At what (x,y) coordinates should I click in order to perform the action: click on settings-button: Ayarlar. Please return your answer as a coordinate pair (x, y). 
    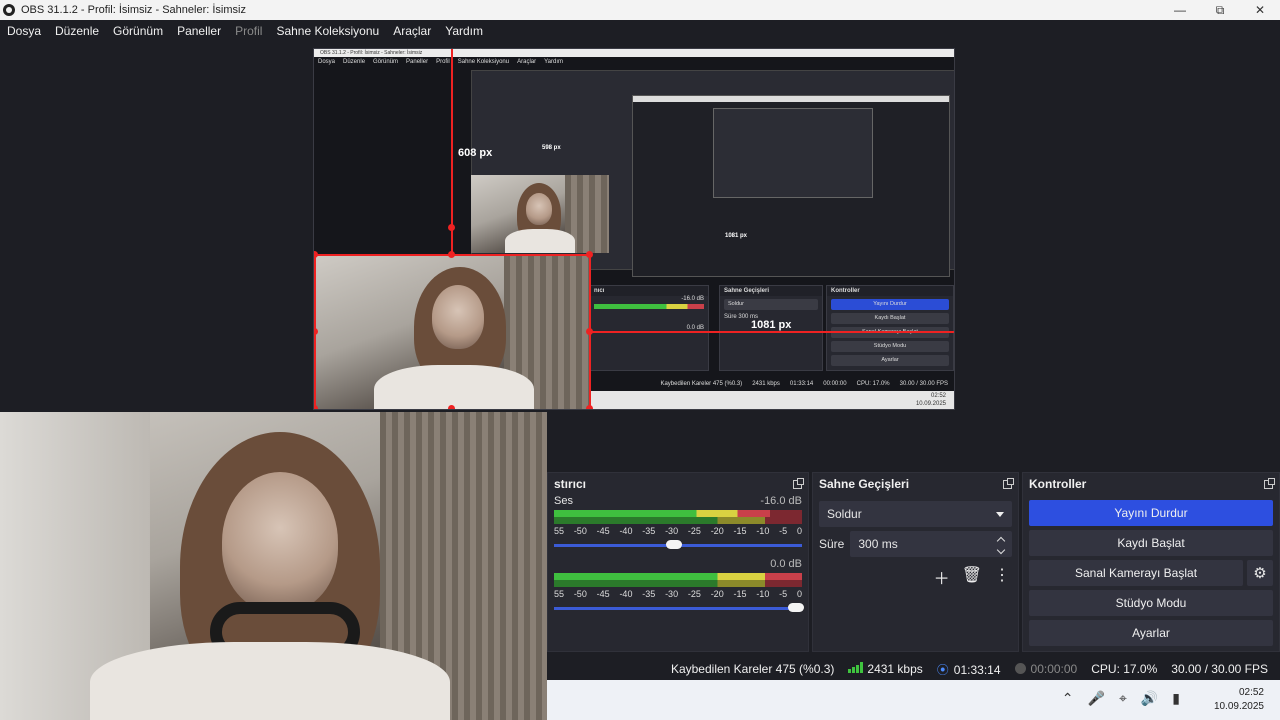
    Looking at the image, I should click on (1151, 633).